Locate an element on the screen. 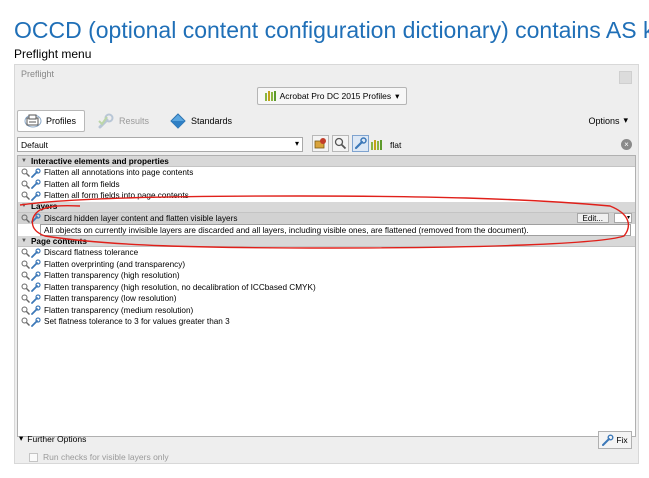 This screenshot has width=649, height=478. list-item: Flatten overprinting (and transparency) is located at coordinates (326, 265).